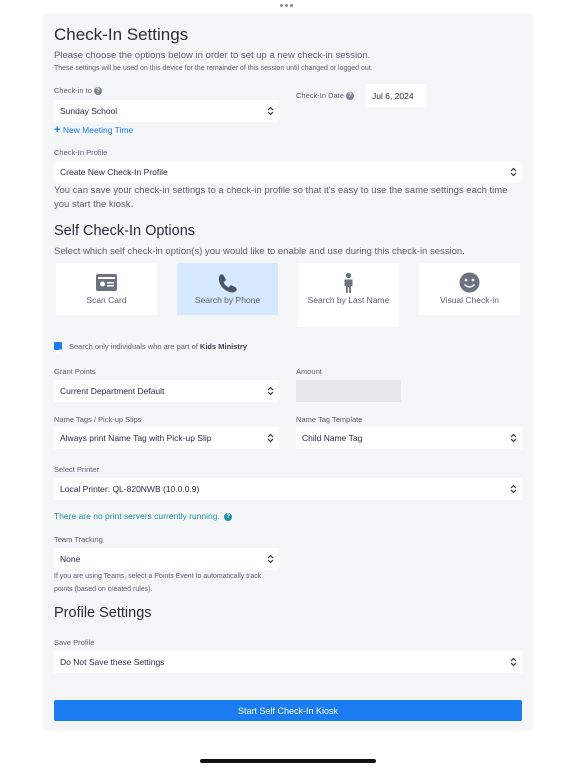 This screenshot has height=768, width=576. Describe the element at coordinates (93, 130) in the screenshot. I see `new-meeting-time-link: + New Meeting Time` at that location.